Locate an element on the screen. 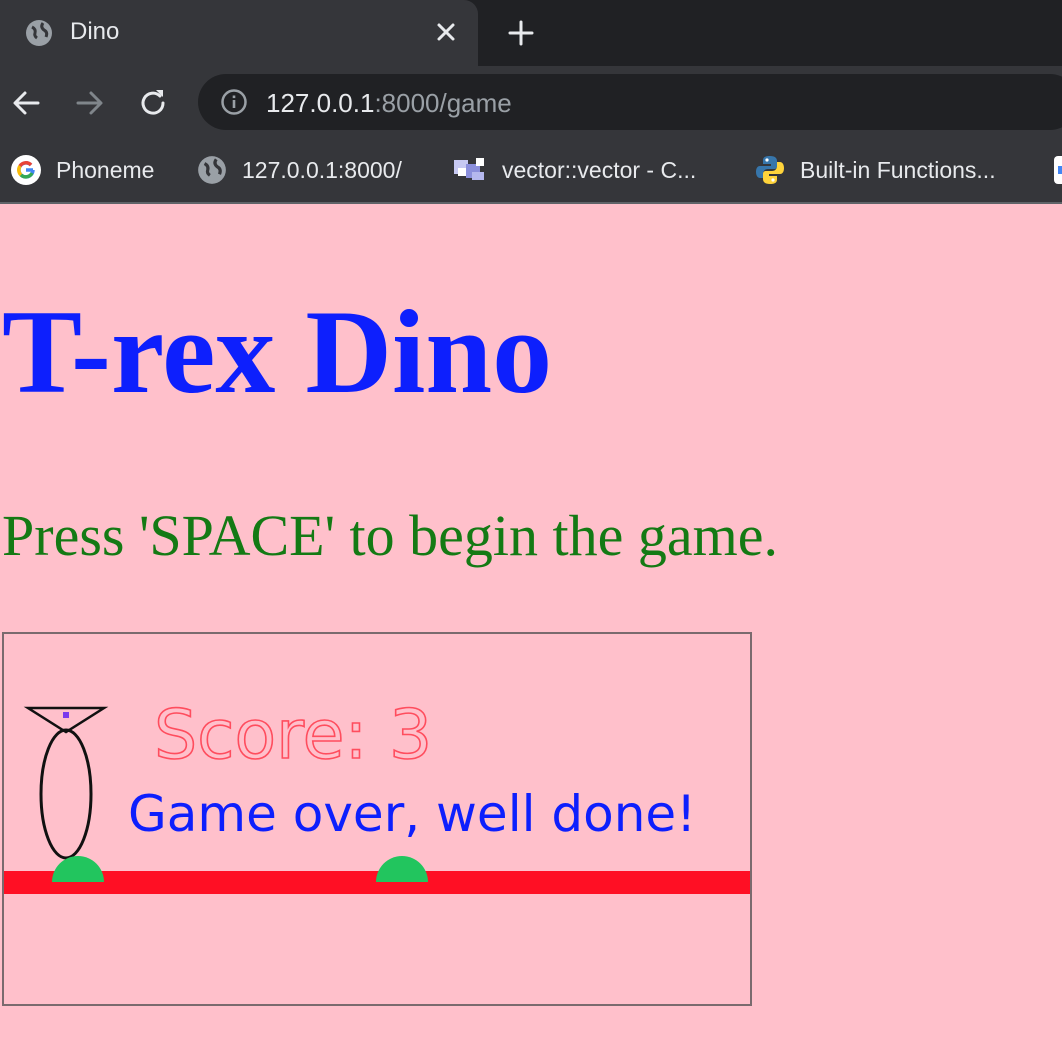 This screenshot has width=1062, height=1054. bookmark-partial-icon is located at coordinates (1058, 170).